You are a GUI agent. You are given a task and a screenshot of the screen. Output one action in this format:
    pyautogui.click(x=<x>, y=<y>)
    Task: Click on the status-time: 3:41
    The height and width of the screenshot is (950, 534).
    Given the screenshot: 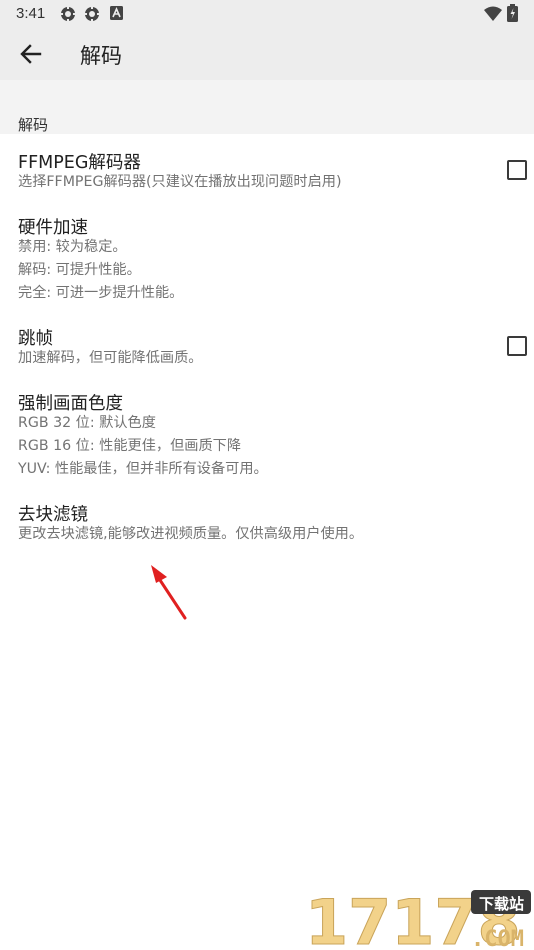 What is the action you would take?
    pyautogui.click(x=31, y=13)
    